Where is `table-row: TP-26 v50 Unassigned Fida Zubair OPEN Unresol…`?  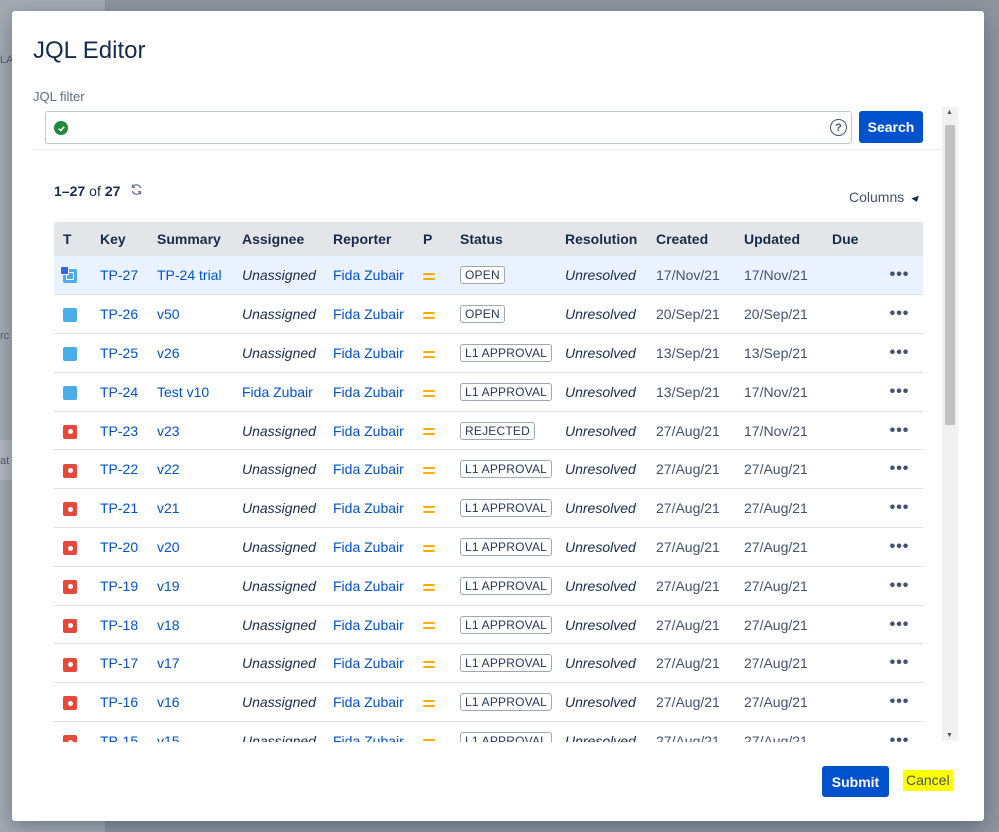
table-row: TP-26 v50 Unassigned Fida Zubair OPEN Unresol… is located at coordinates (488, 314).